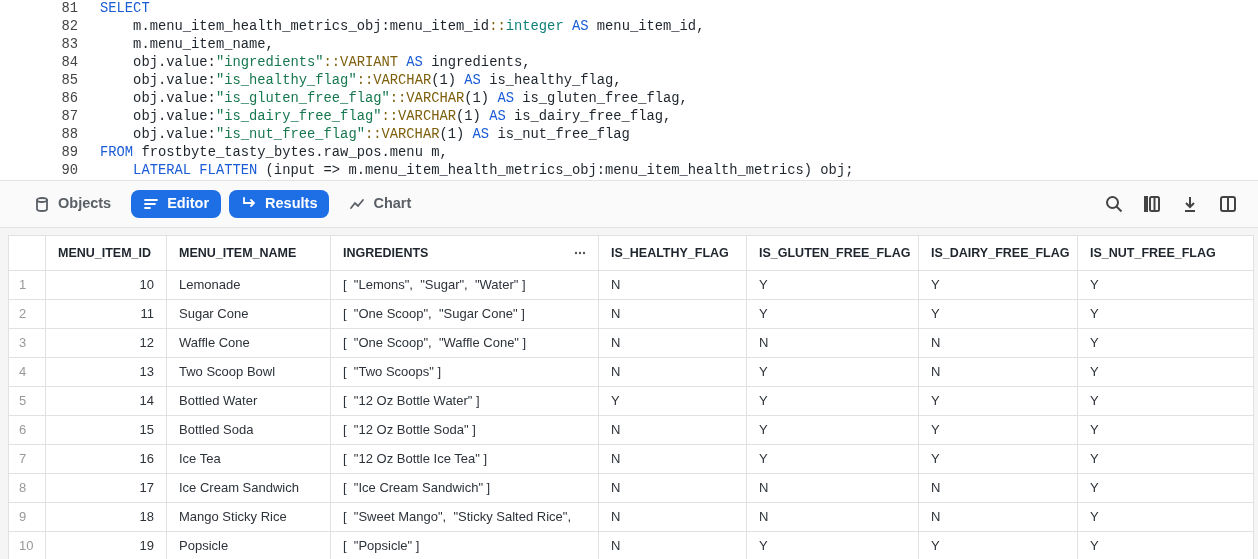 Image resolution: width=1258 pixels, height=559 pixels. What do you see at coordinates (42, 204) in the screenshot?
I see `cylinder-icon` at bounding box center [42, 204].